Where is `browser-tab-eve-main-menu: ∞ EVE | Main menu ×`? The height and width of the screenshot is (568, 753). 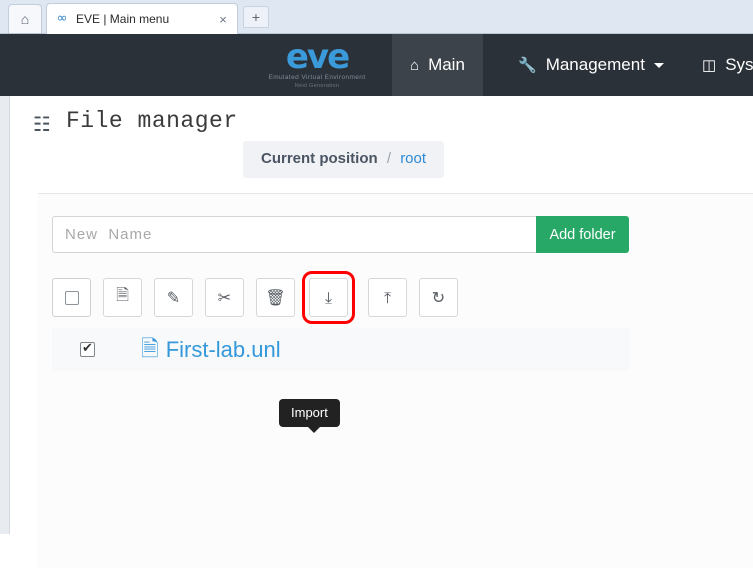 browser-tab-eve-main-menu: ∞ EVE | Main menu × is located at coordinates (142, 18).